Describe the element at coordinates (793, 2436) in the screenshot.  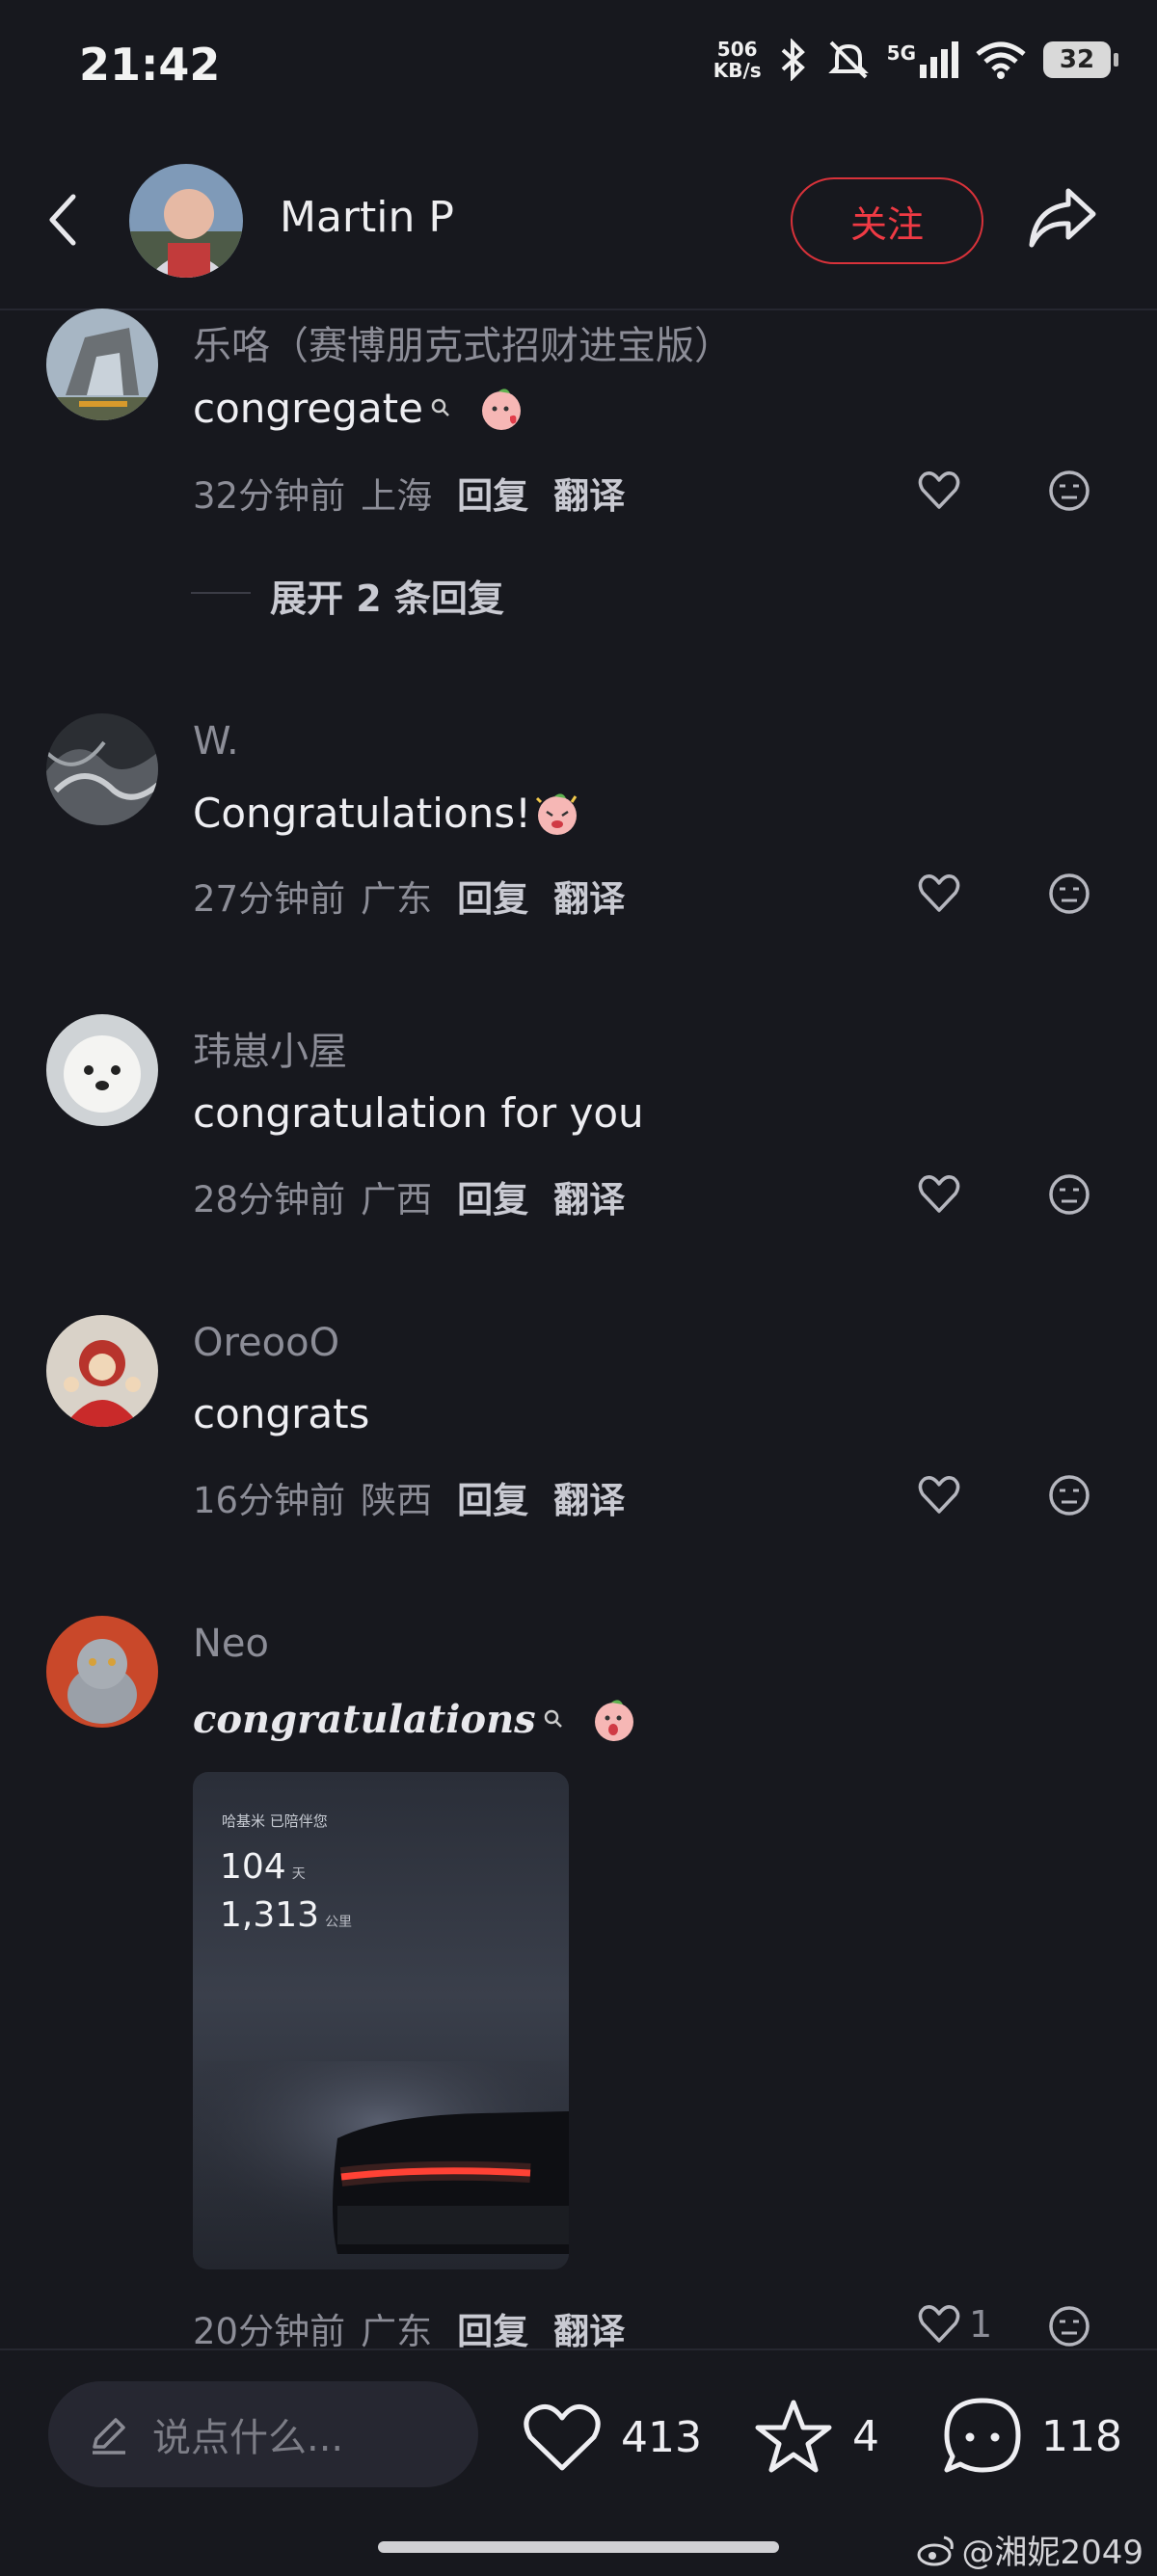
I see `star-icon` at that location.